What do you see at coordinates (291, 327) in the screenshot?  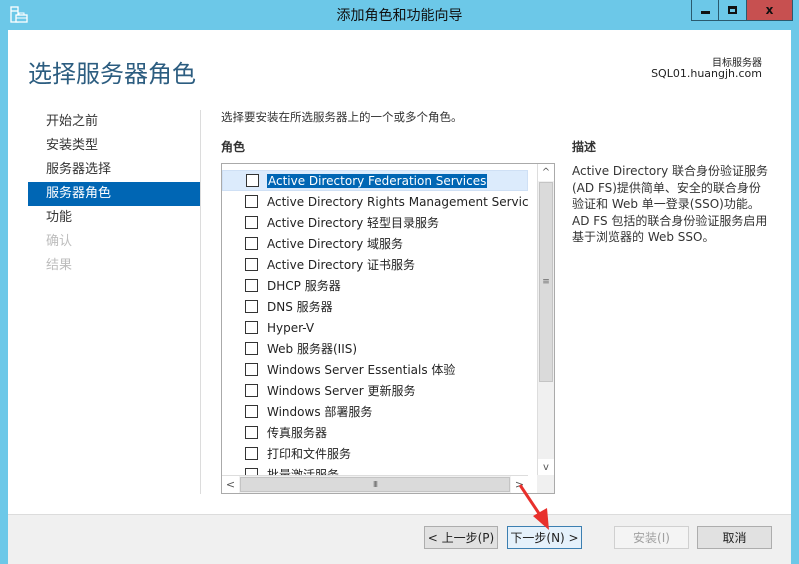 I see `role-label: Hyper-V` at bounding box center [291, 327].